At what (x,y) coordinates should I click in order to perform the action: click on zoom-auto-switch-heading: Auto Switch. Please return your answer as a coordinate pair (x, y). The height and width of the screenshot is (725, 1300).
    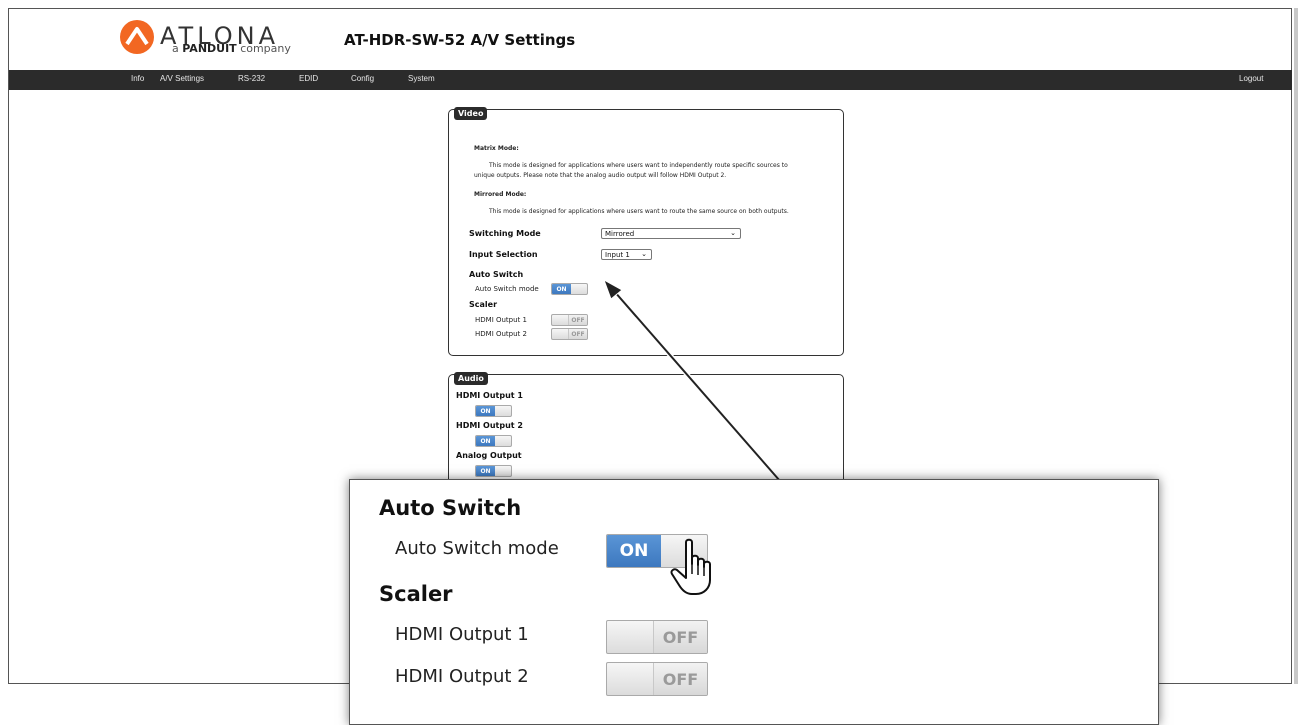
    Looking at the image, I should click on (450, 508).